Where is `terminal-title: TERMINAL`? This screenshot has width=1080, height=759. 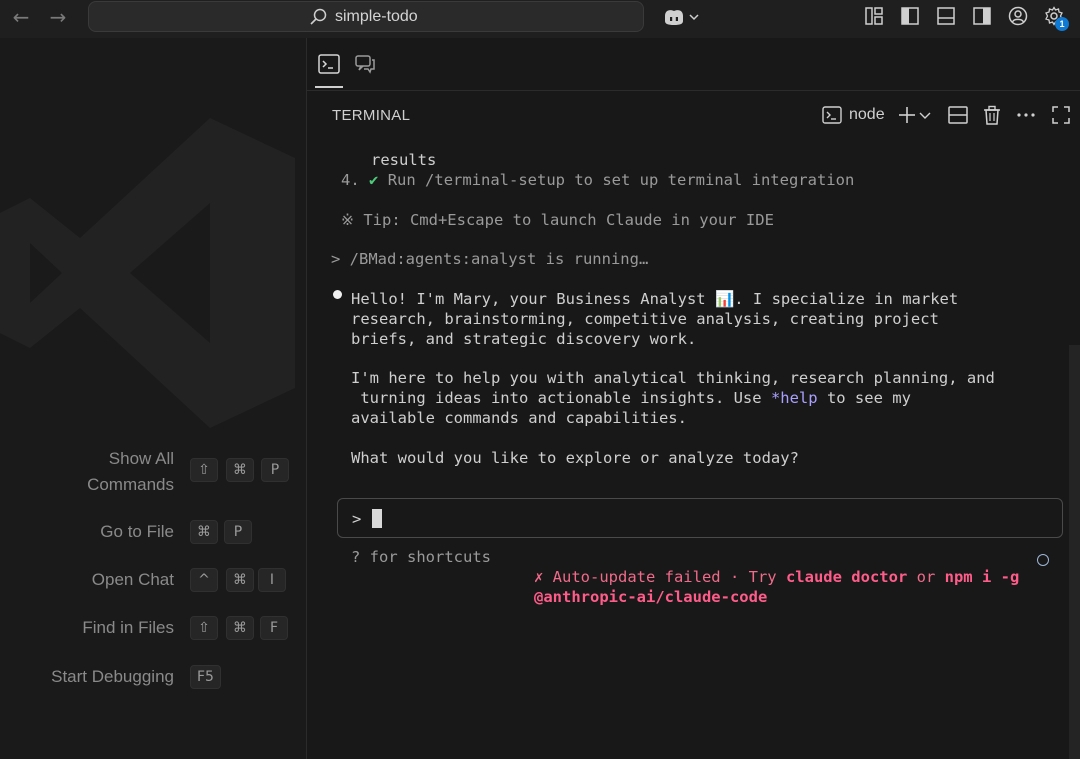
terminal-title: TERMINAL is located at coordinates (371, 115).